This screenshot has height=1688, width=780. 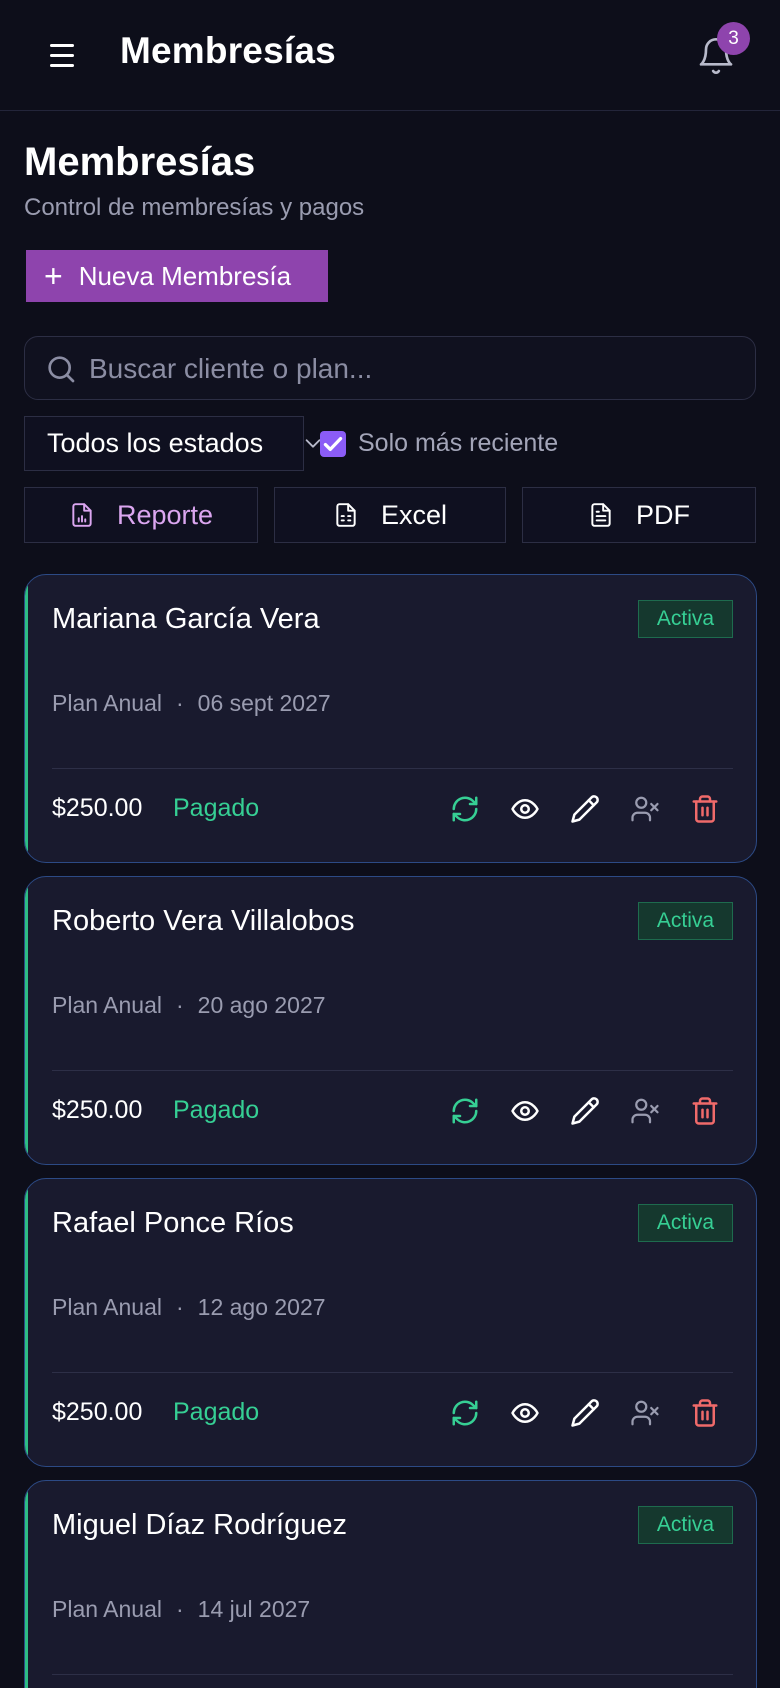 I want to click on member-name: Mariana García Vera, so click(x=186, y=619).